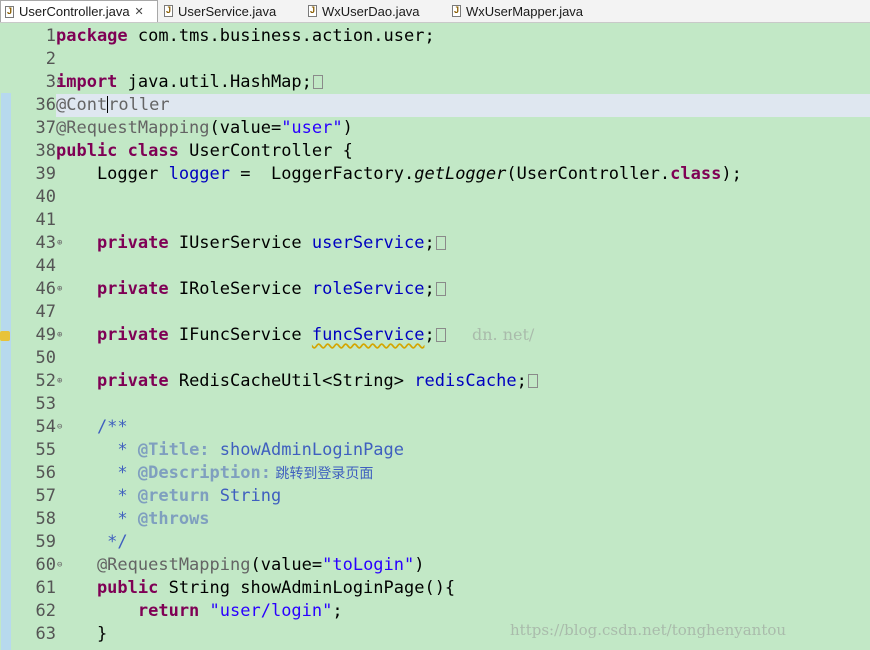  Describe the element at coordinates (45, 427) in the screenshot. I see `line-number: 54` at that location.